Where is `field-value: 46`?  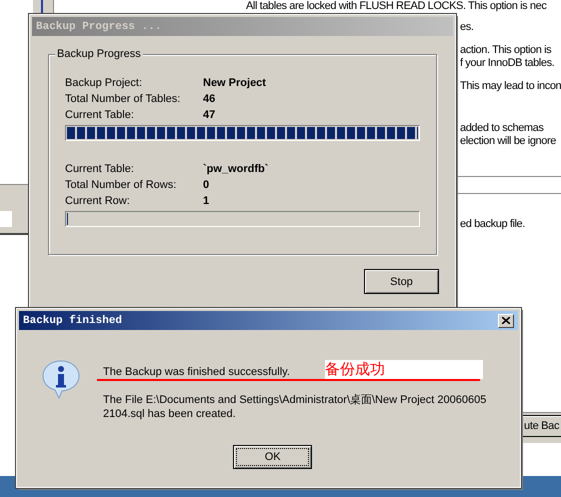 field-value: 46 is located at coordinates (209, 99).